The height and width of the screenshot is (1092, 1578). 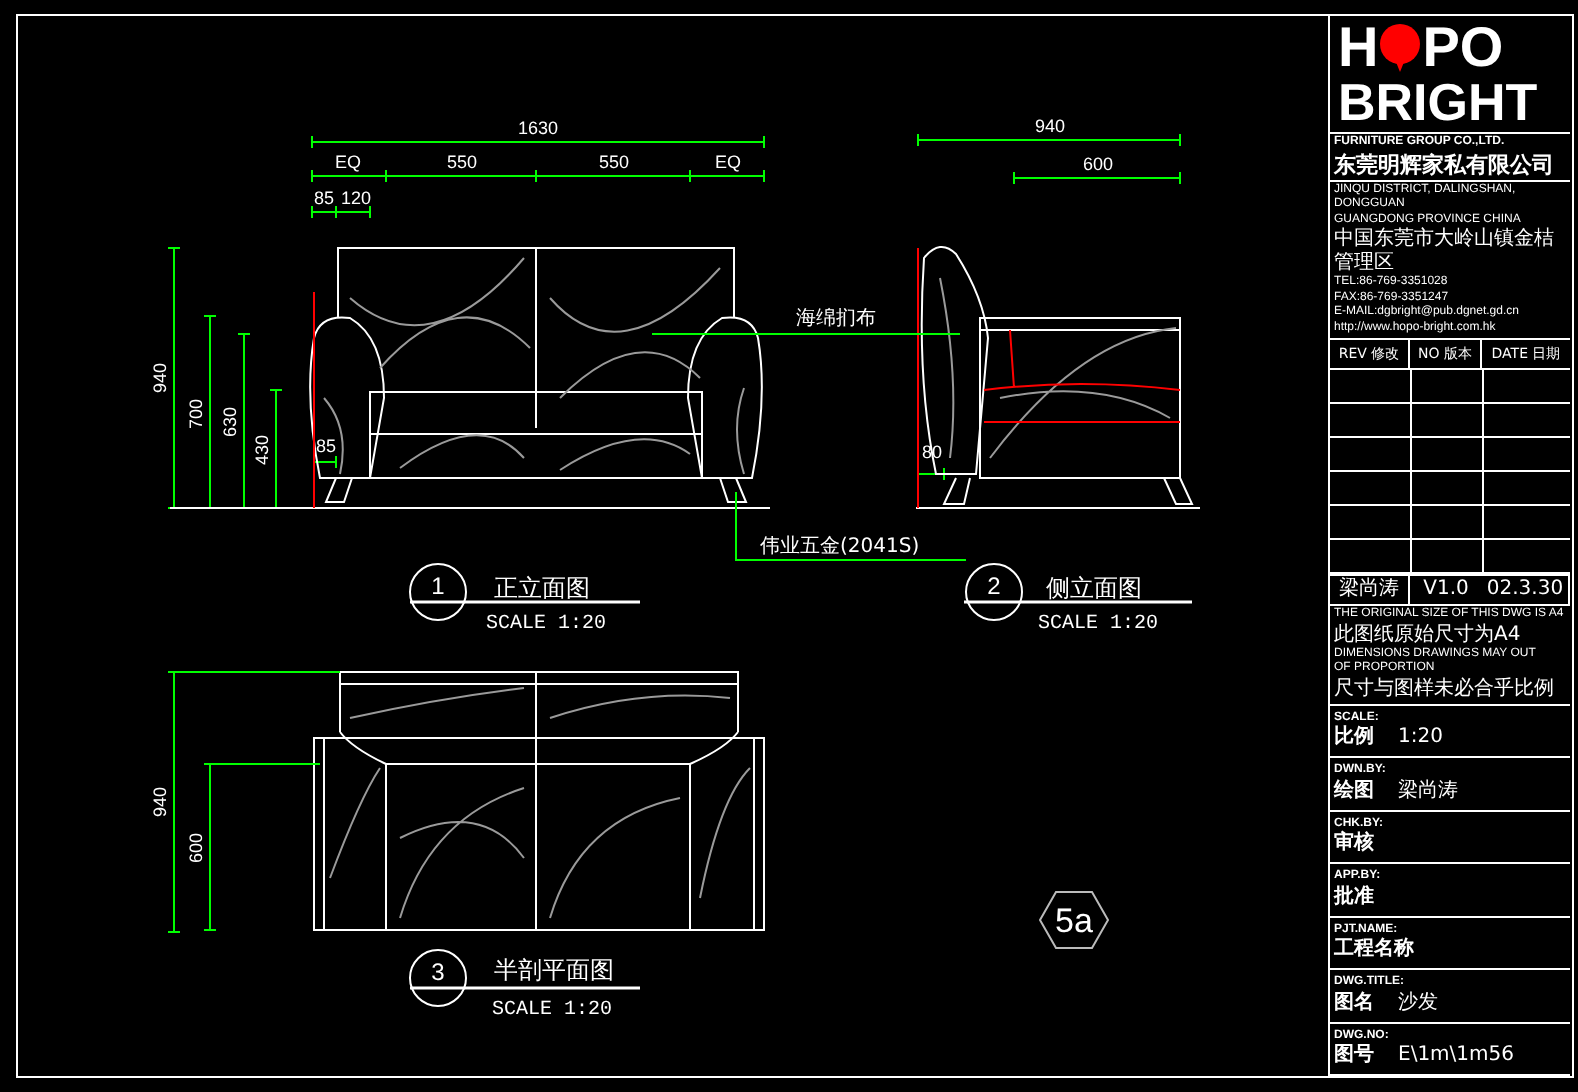 I want to click on view-number: 3, so click(x=438, y=972).